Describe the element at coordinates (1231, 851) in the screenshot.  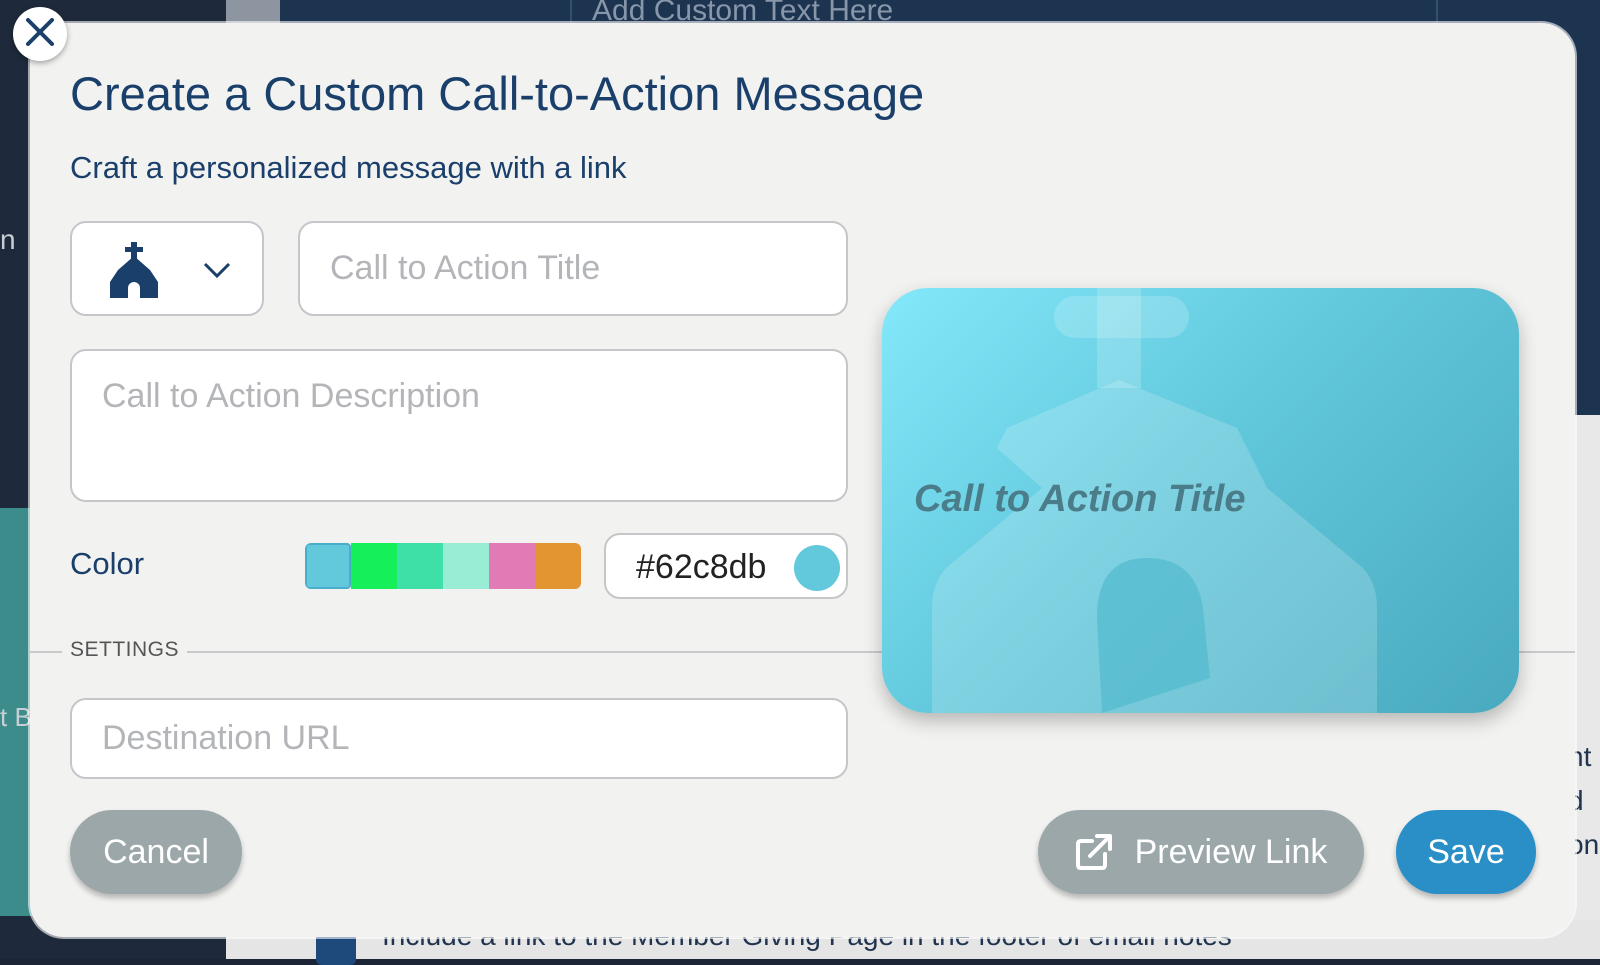
I see `preview-link-label: Preview Link` at that location.